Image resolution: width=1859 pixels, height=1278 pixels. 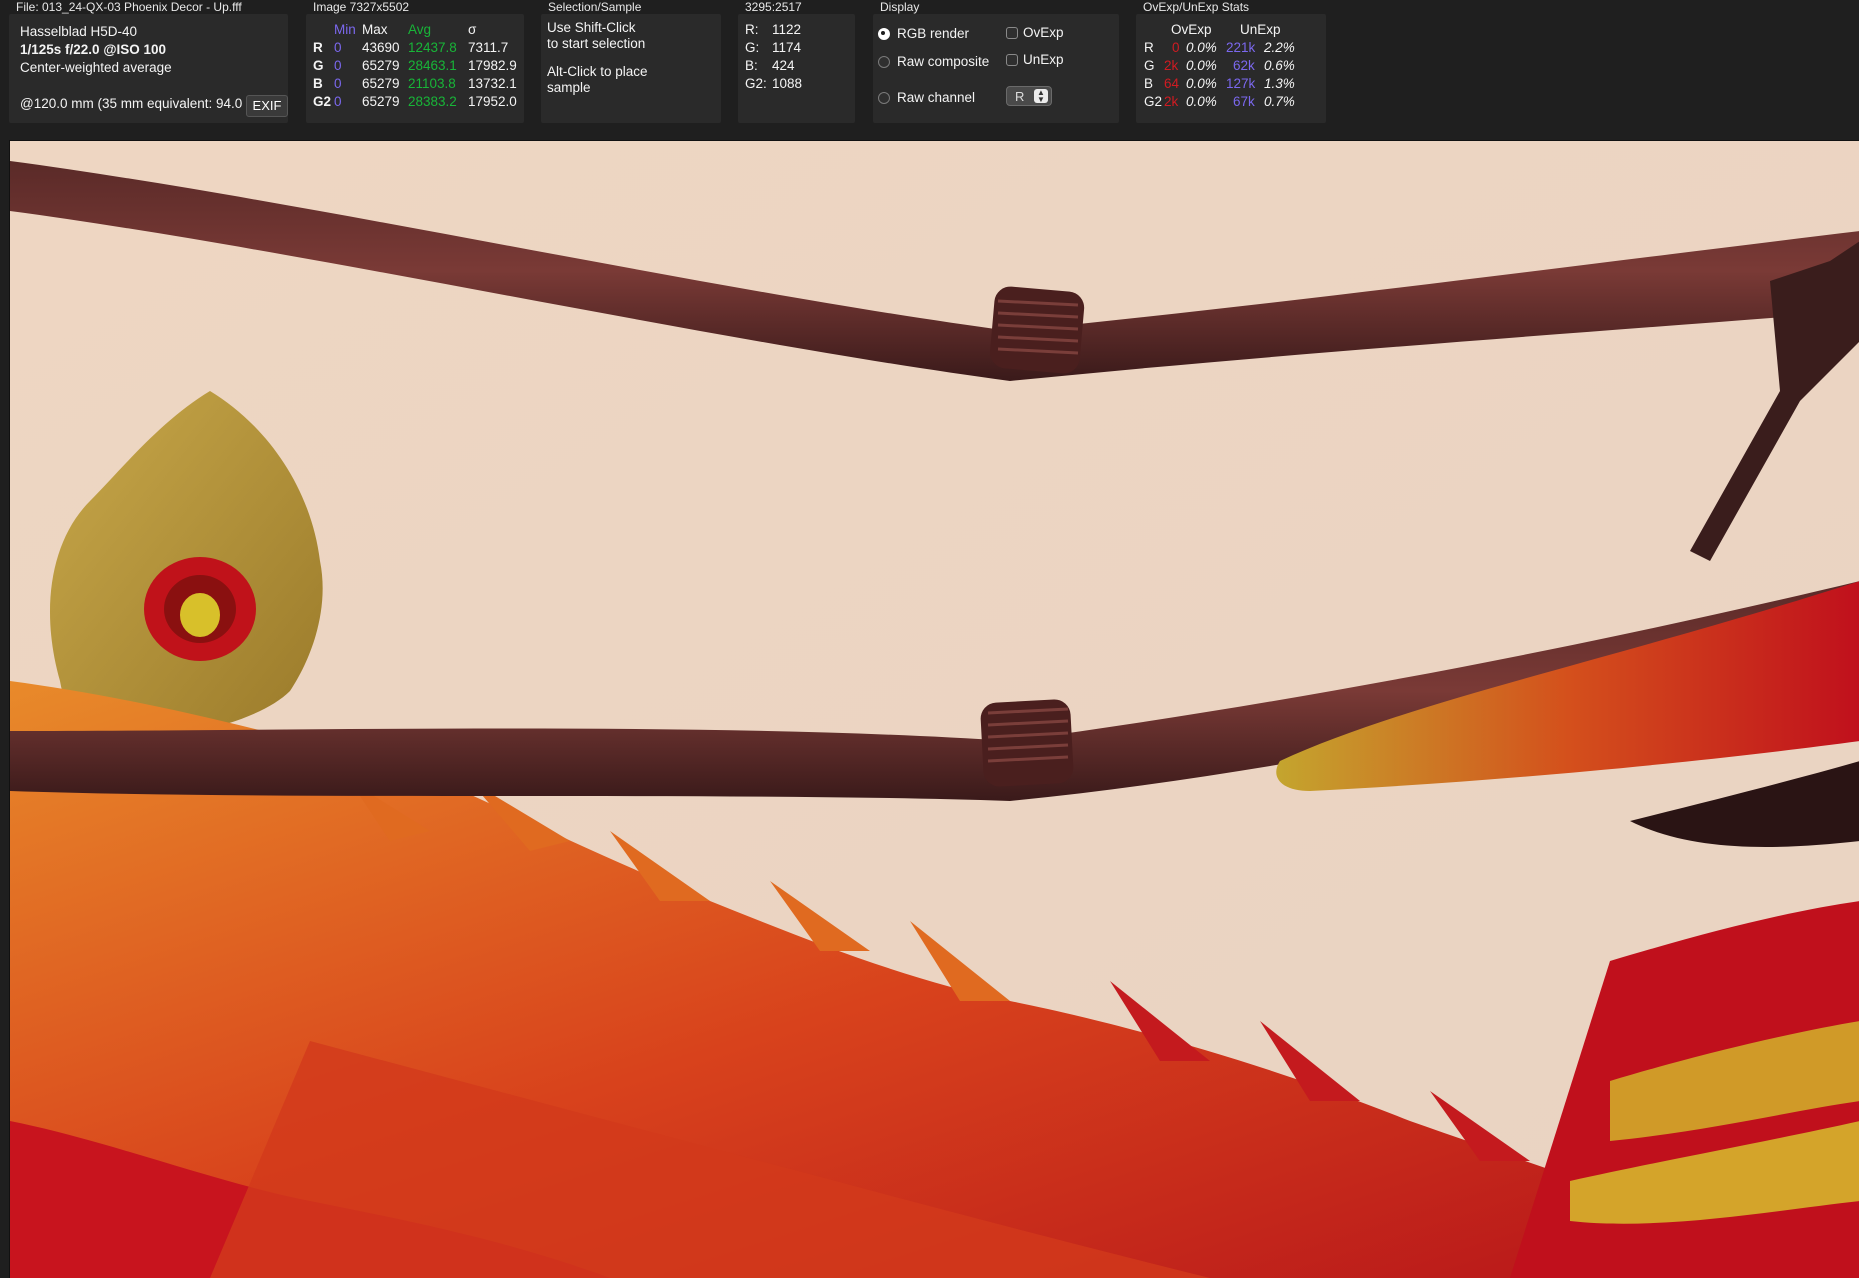 I want to click on ovexp-label: OvExp, so click(x=1043, y=32).